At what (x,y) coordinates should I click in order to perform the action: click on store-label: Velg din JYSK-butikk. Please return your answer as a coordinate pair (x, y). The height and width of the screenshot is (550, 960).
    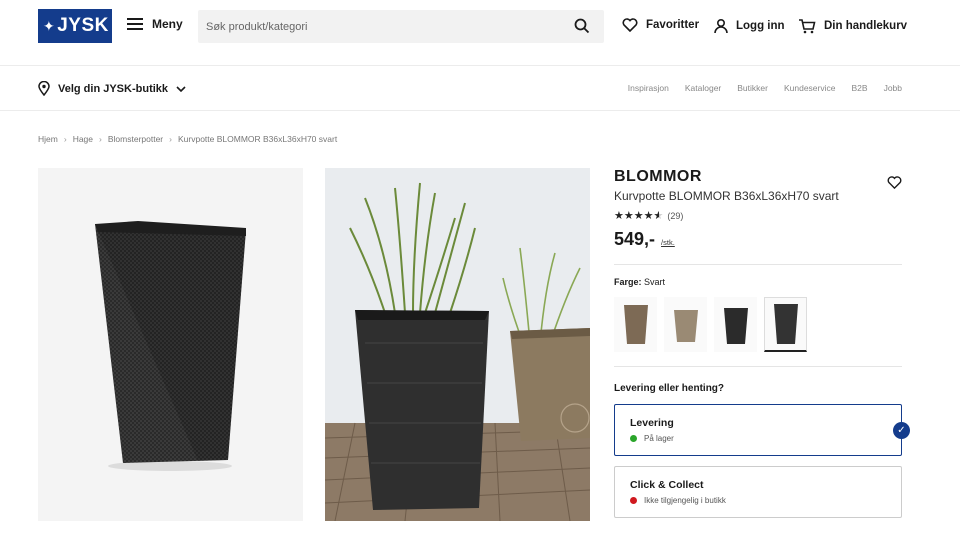
    Looking at the image, I should click on (113, 88).